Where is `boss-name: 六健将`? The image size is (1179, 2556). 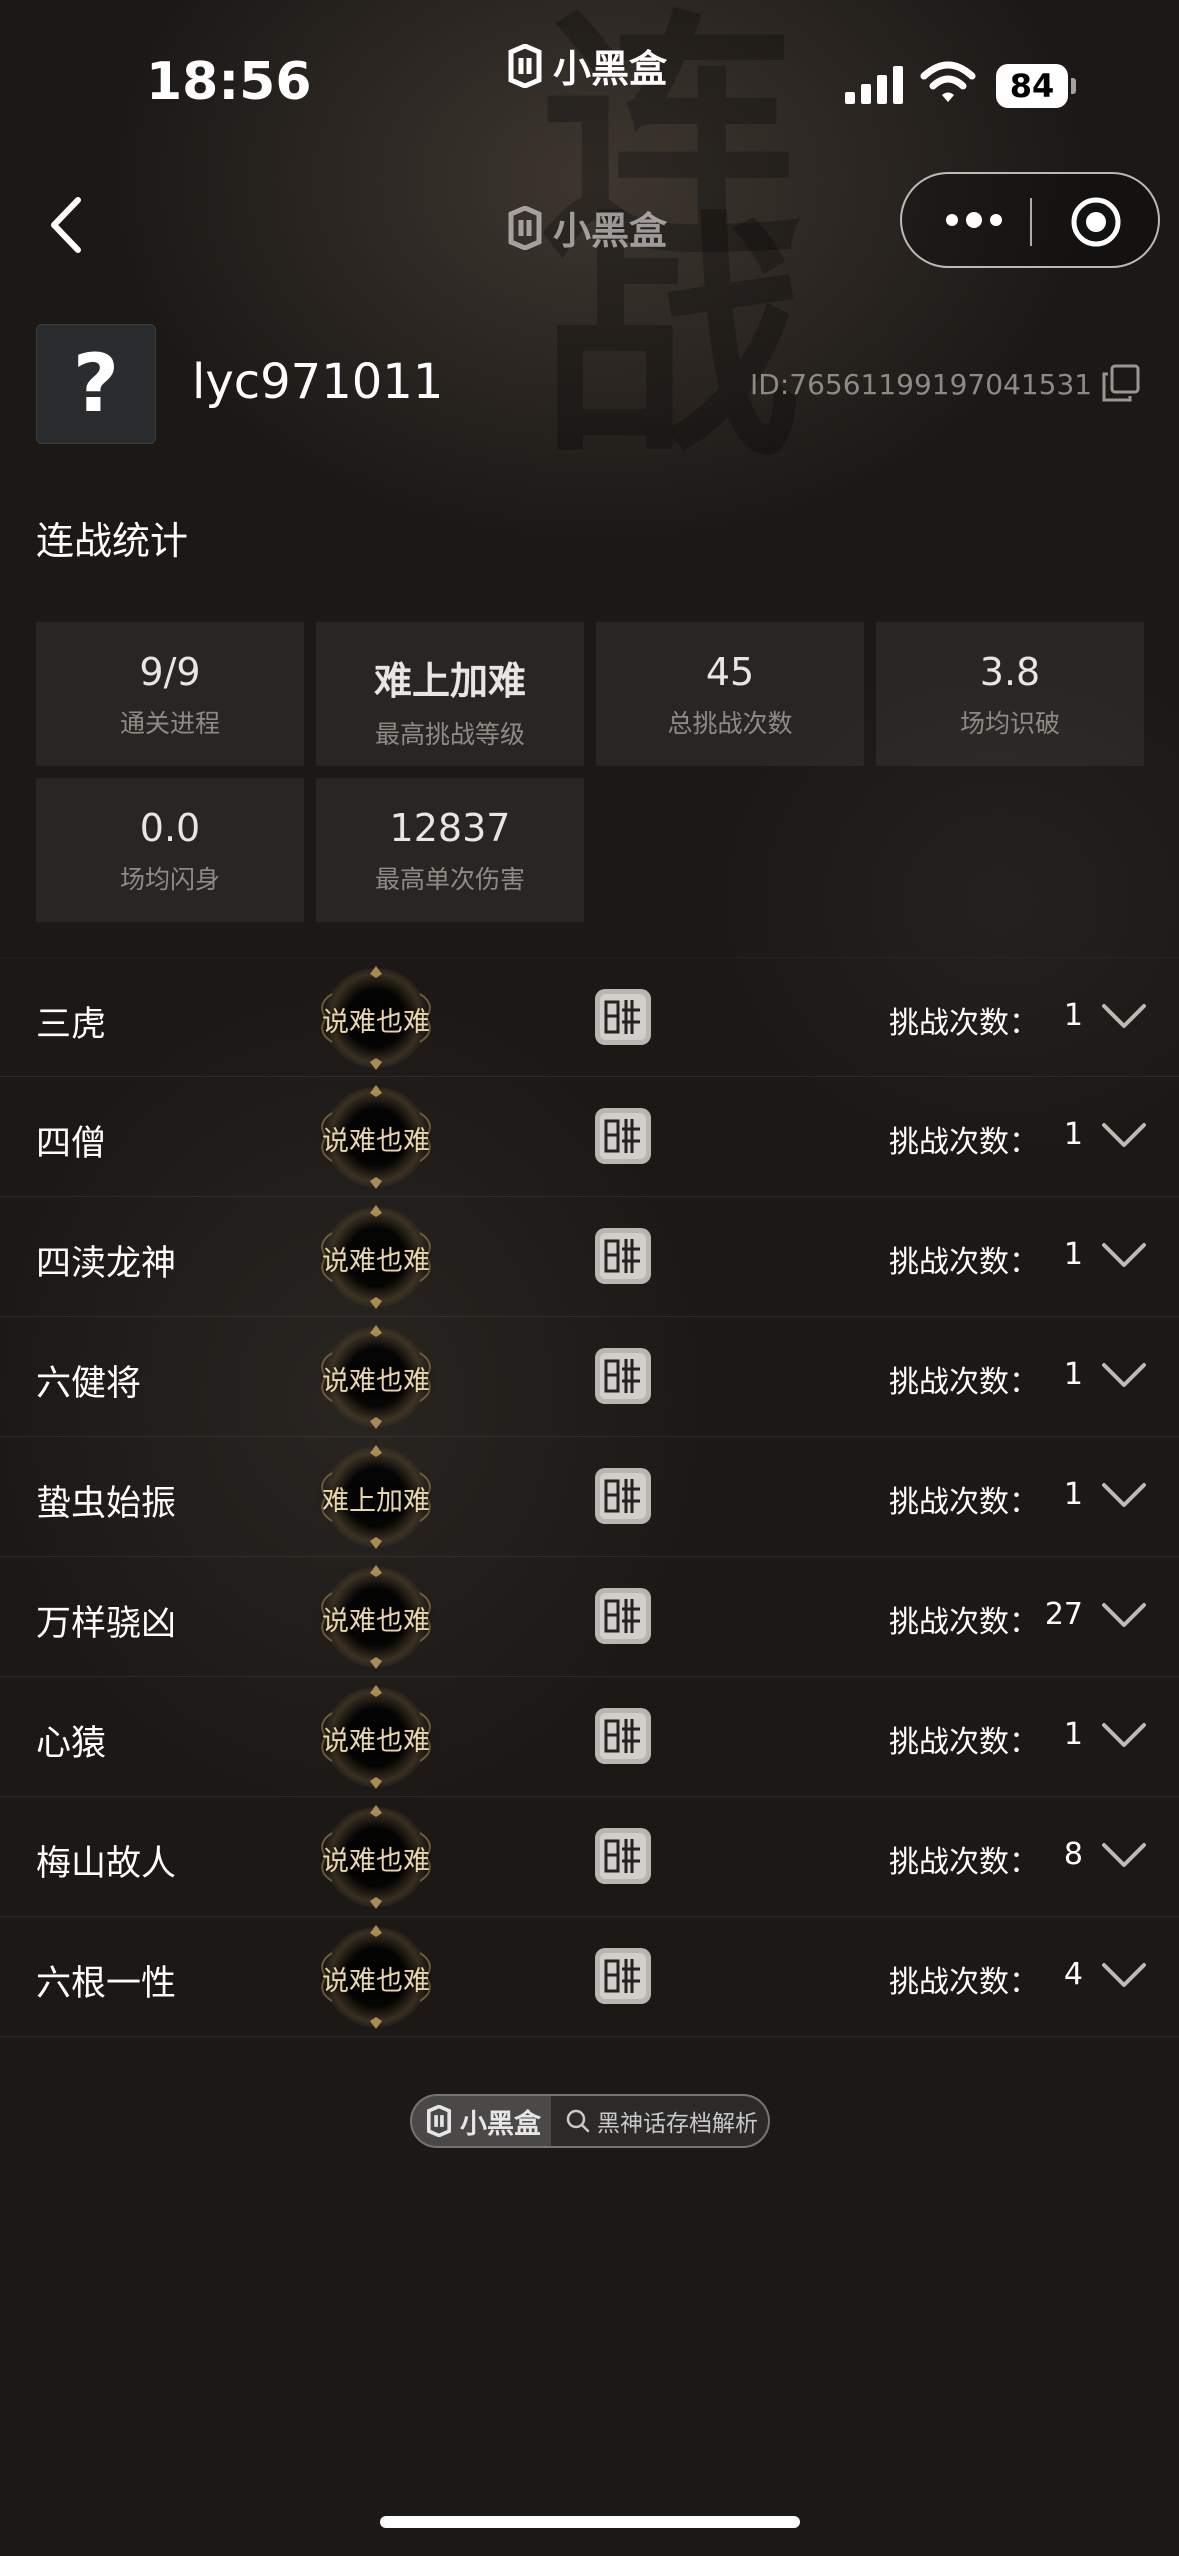 boss-name: 六健将 is located at coordinates (89, 1384).